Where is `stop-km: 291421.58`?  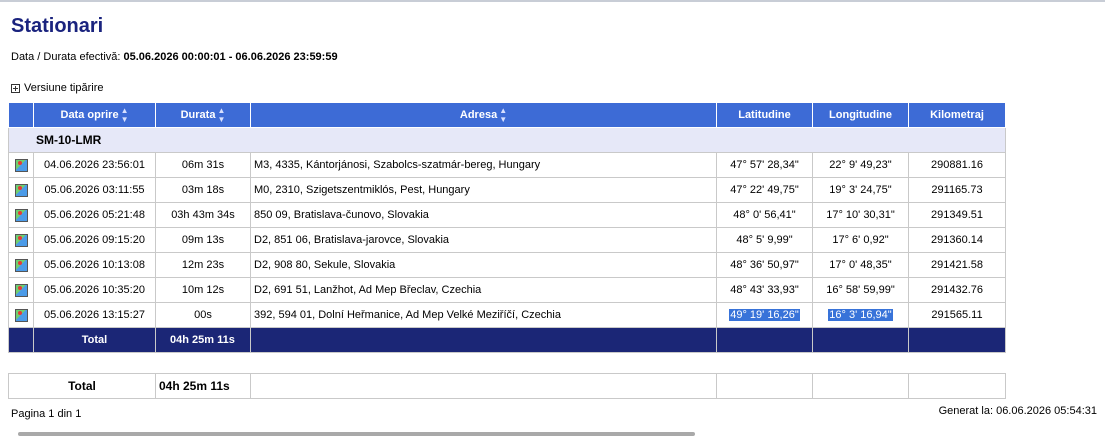 stop-km: 291421.58 is located at coordinates (957, 265).